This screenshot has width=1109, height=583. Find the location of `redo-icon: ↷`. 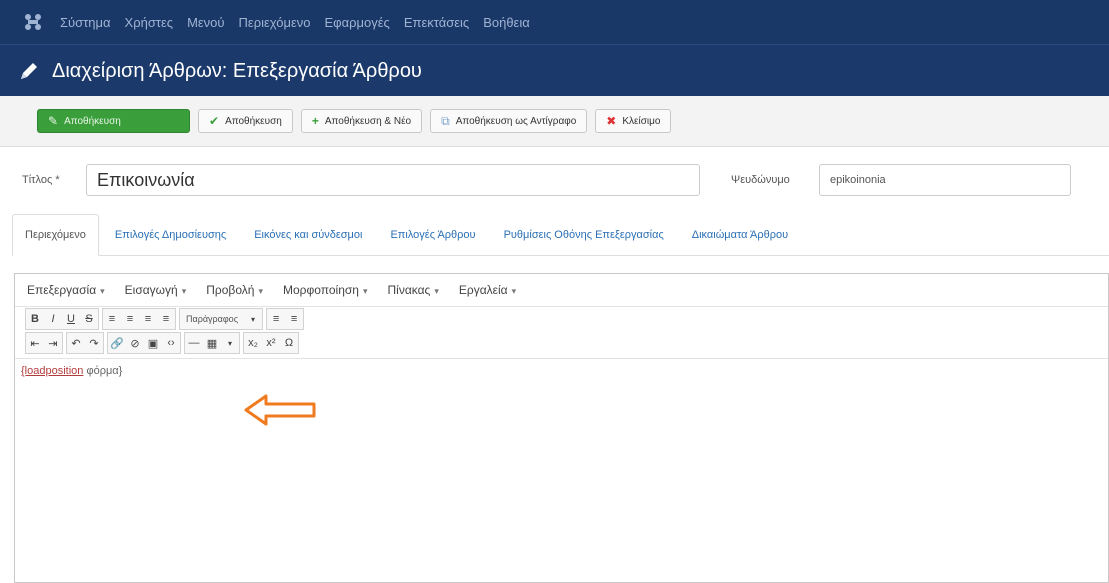

redo-icon: ↷ is located at coordinates (94, 343).